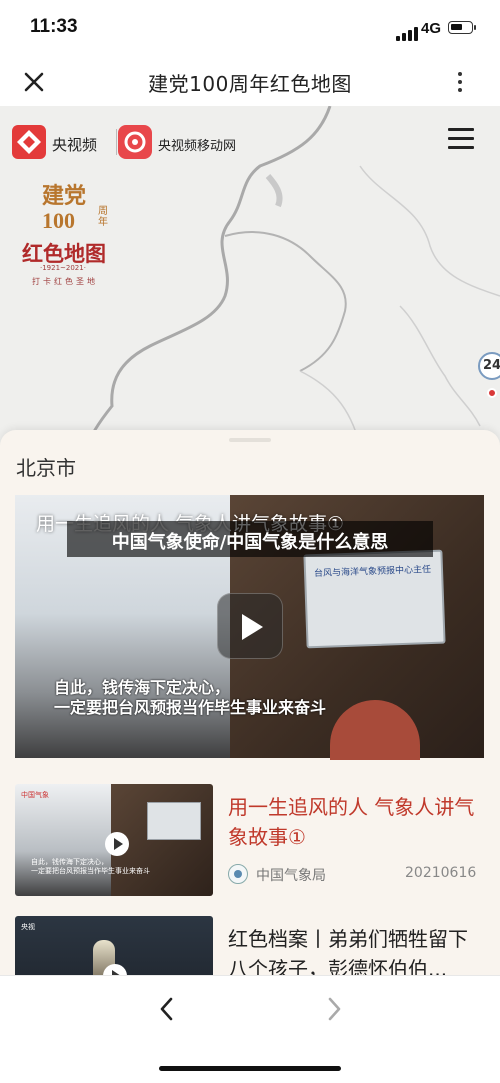 This screenshot has width=500, height=1083. Describe the element at coordinates (374, 599) in the screenshot. I see `video-sign: 台风与海洋气象预报中心主任` at that location.